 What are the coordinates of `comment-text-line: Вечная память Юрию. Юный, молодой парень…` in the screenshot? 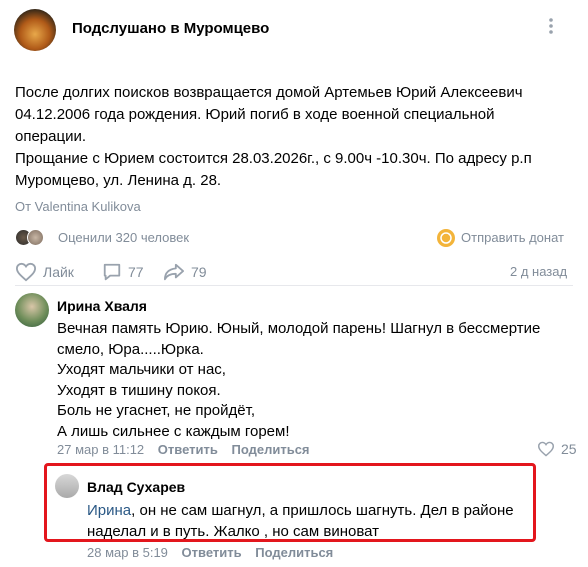 It's located at (299, 328).